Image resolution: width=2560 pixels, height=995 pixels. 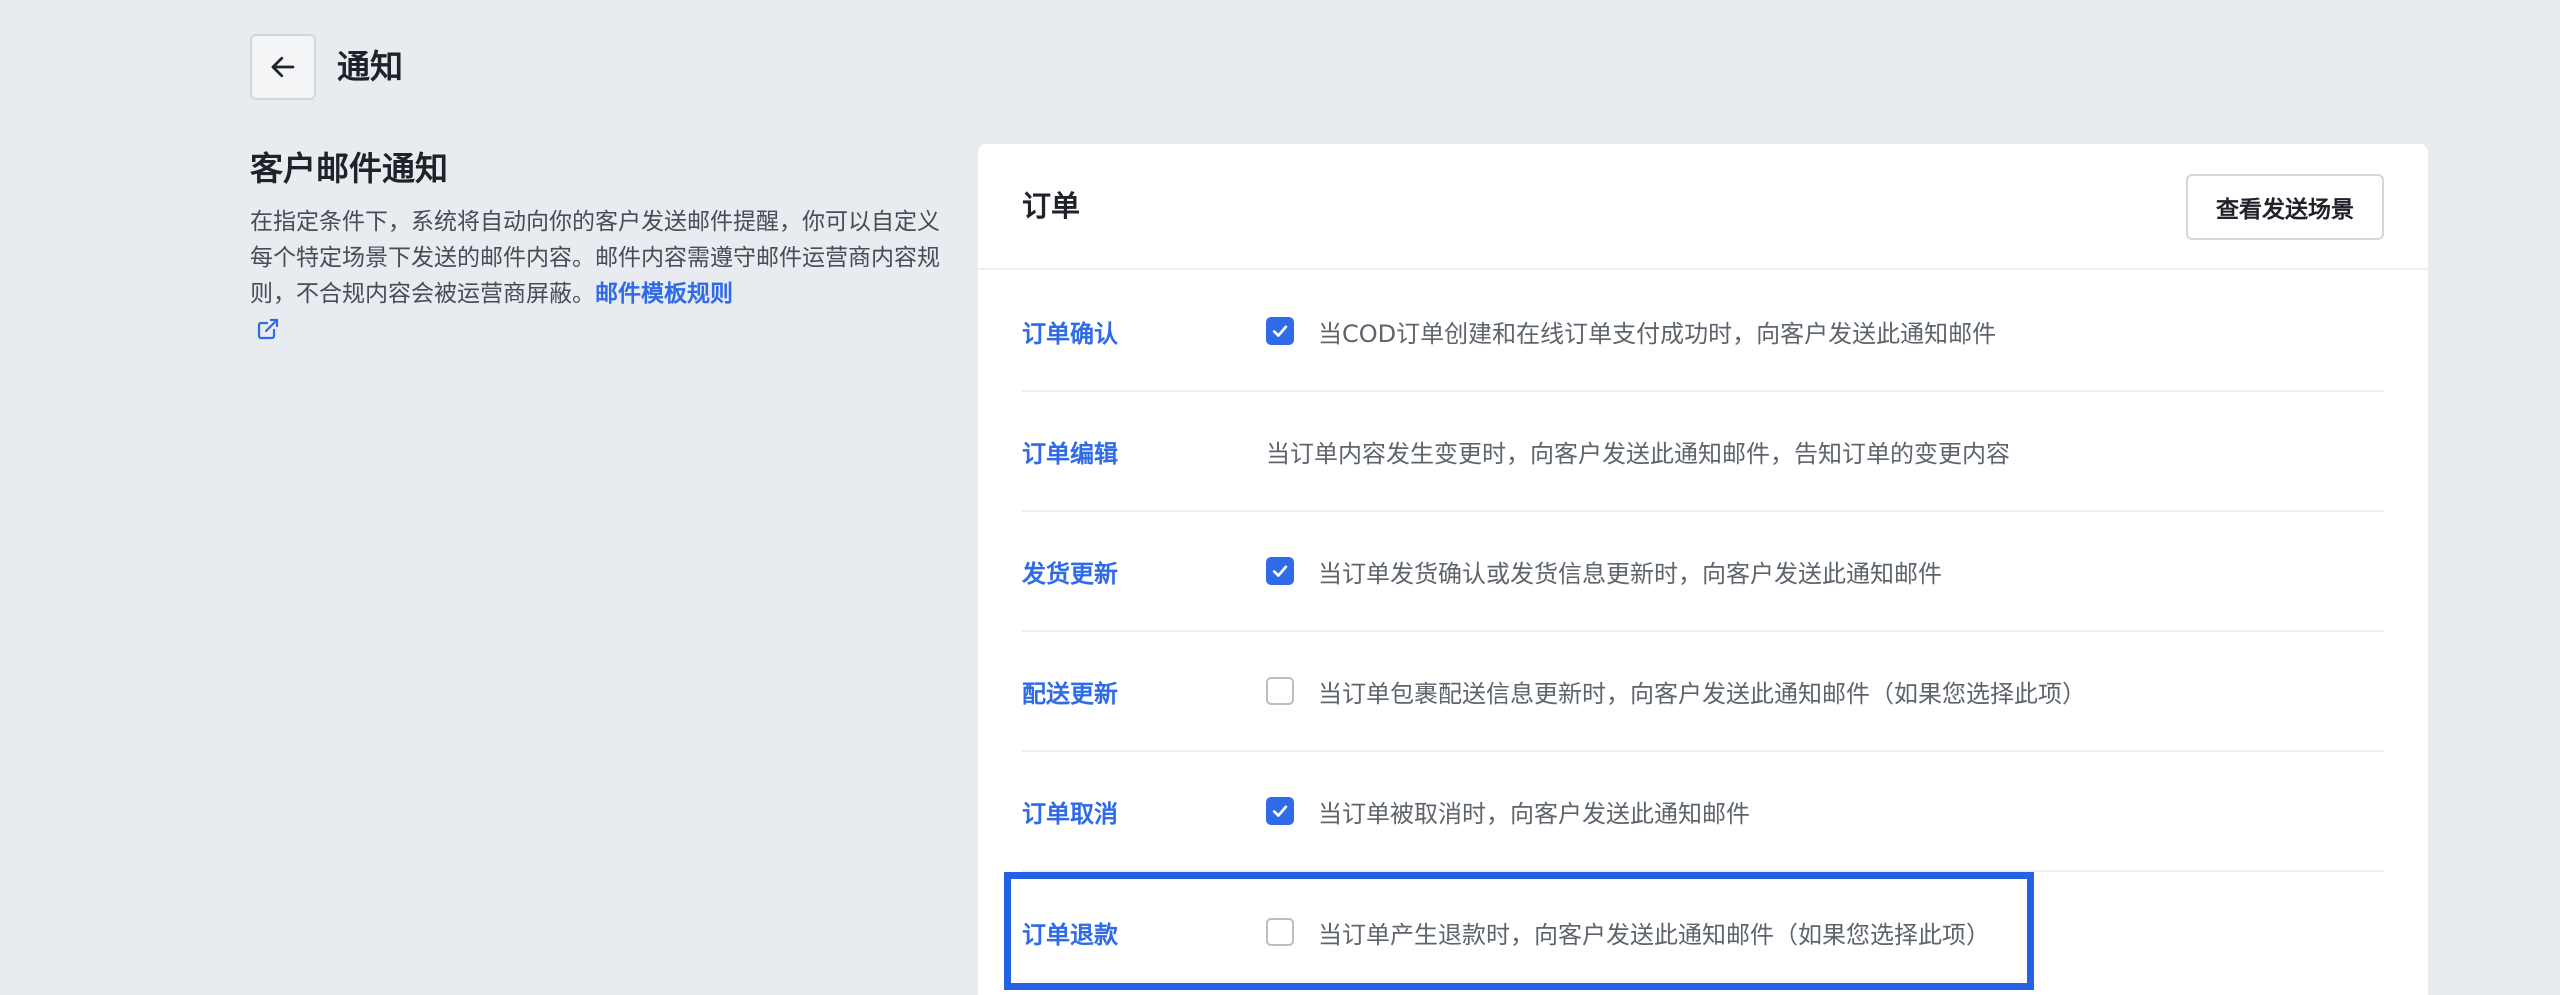 I want to click on page-title: 通知, so click(x=370, y=66).